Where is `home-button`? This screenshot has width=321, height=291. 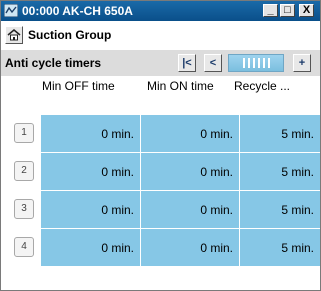 home-button is located at coordinates (14, 35).